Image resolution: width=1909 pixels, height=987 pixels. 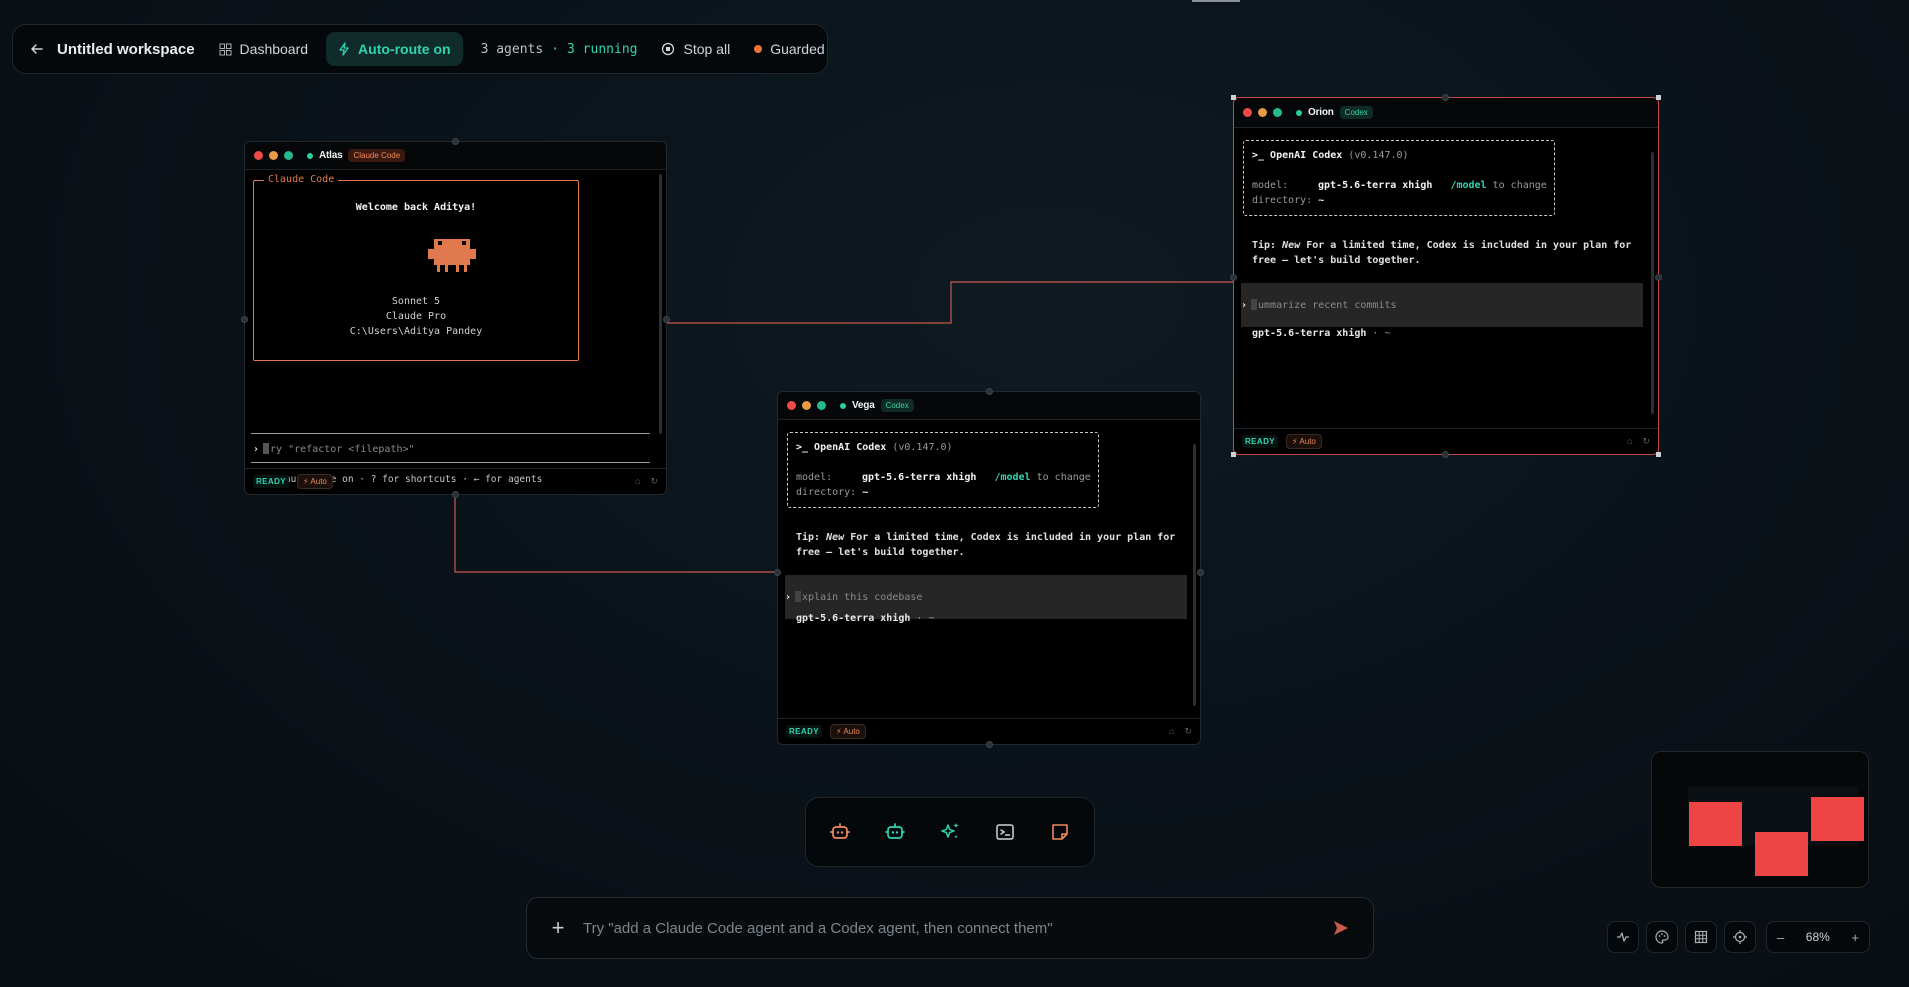 I want to click on text-cursor, so click(x=798, y=596).